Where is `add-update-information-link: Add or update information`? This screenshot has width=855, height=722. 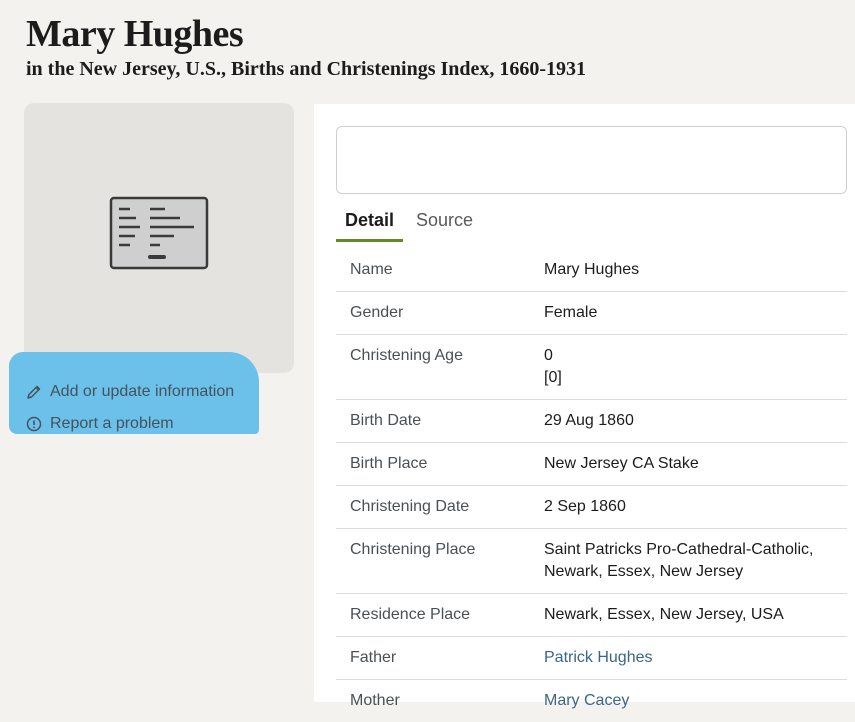
add-update-information-link: Add or update information is located at coordinates (130, 392).